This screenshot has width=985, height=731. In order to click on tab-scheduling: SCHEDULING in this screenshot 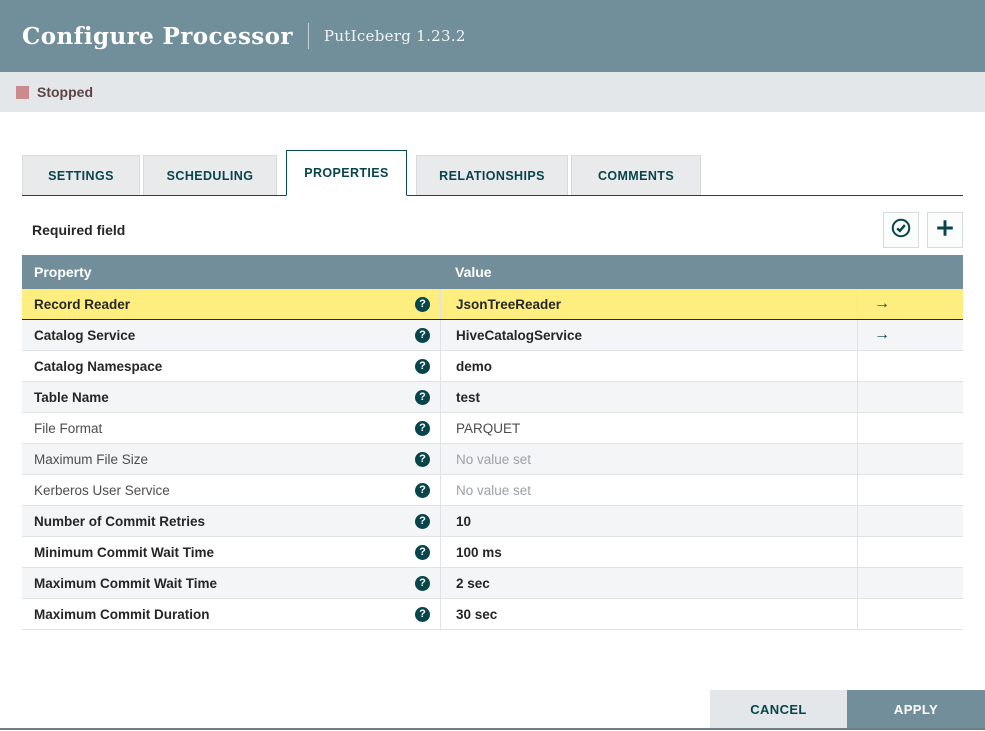, I will do `click(210, 175)`.